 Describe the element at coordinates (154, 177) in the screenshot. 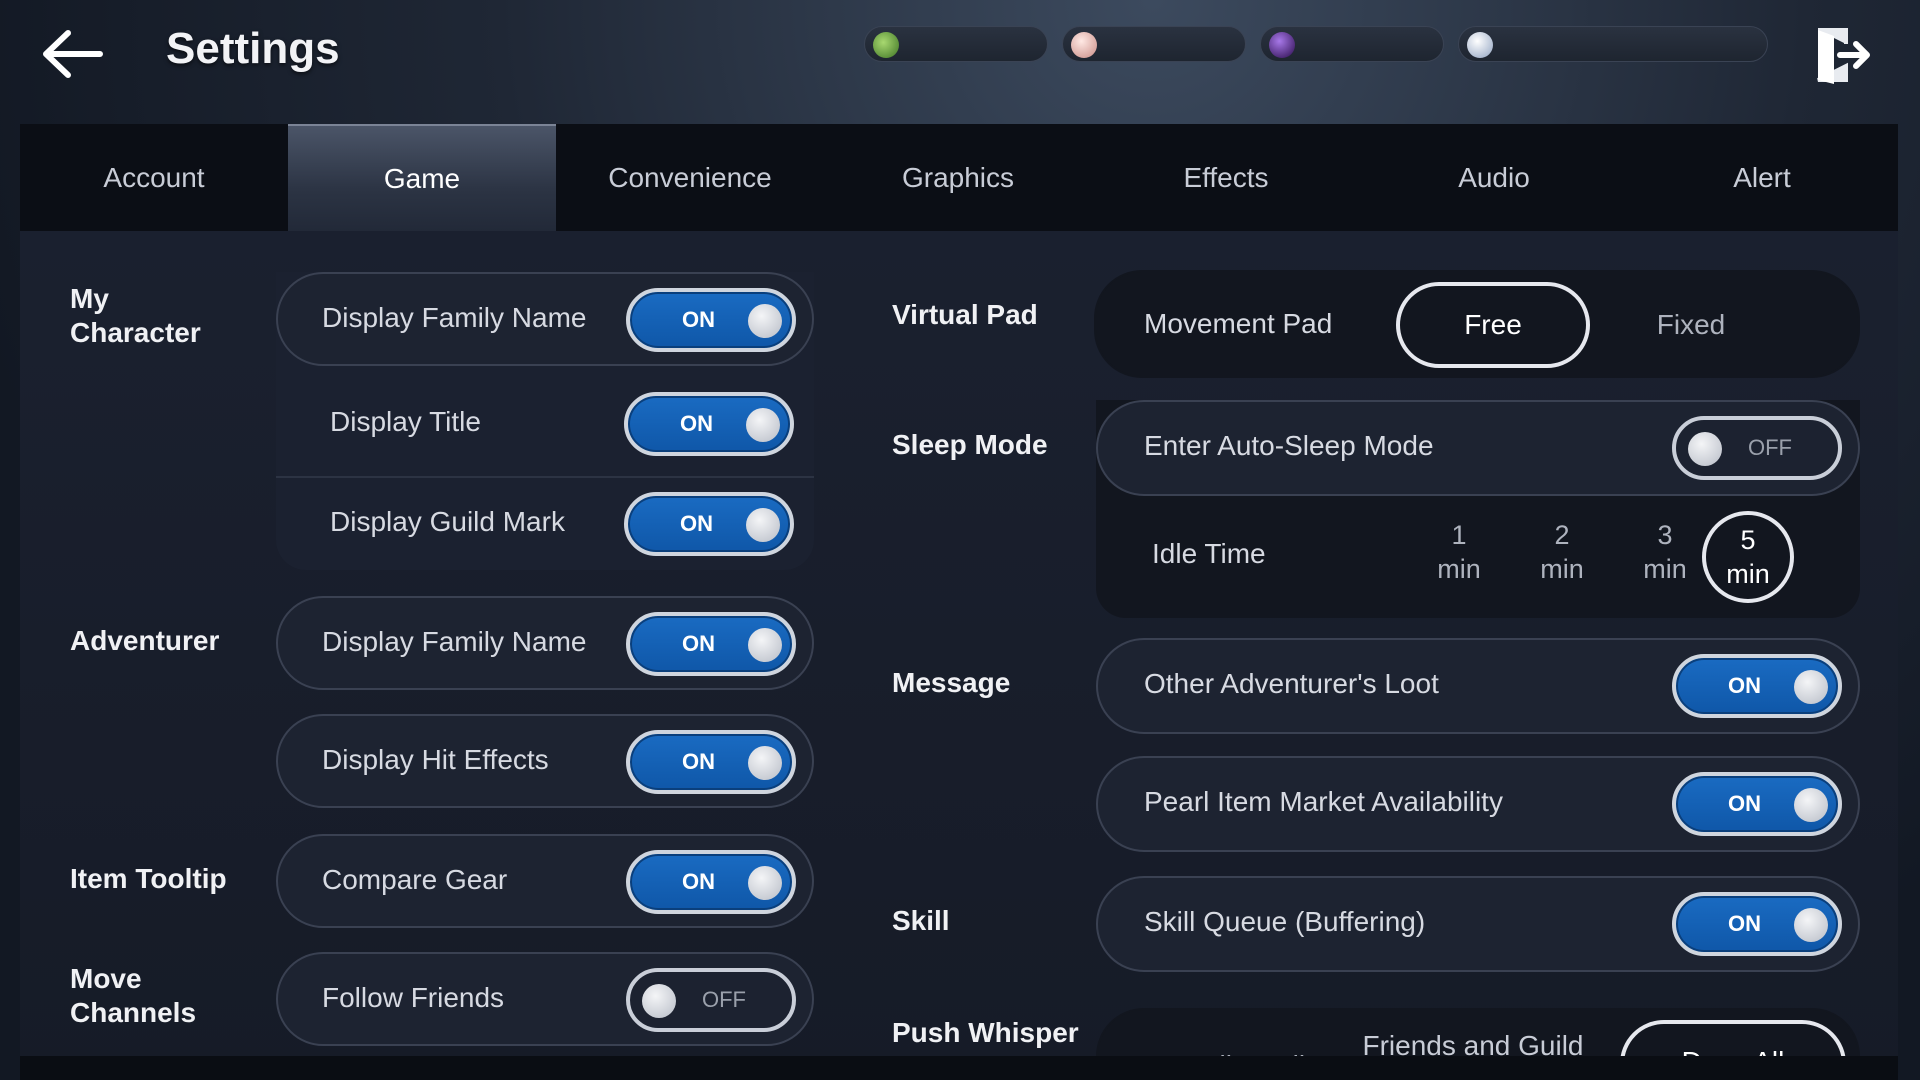

I see `tab-account: Account` at that location.